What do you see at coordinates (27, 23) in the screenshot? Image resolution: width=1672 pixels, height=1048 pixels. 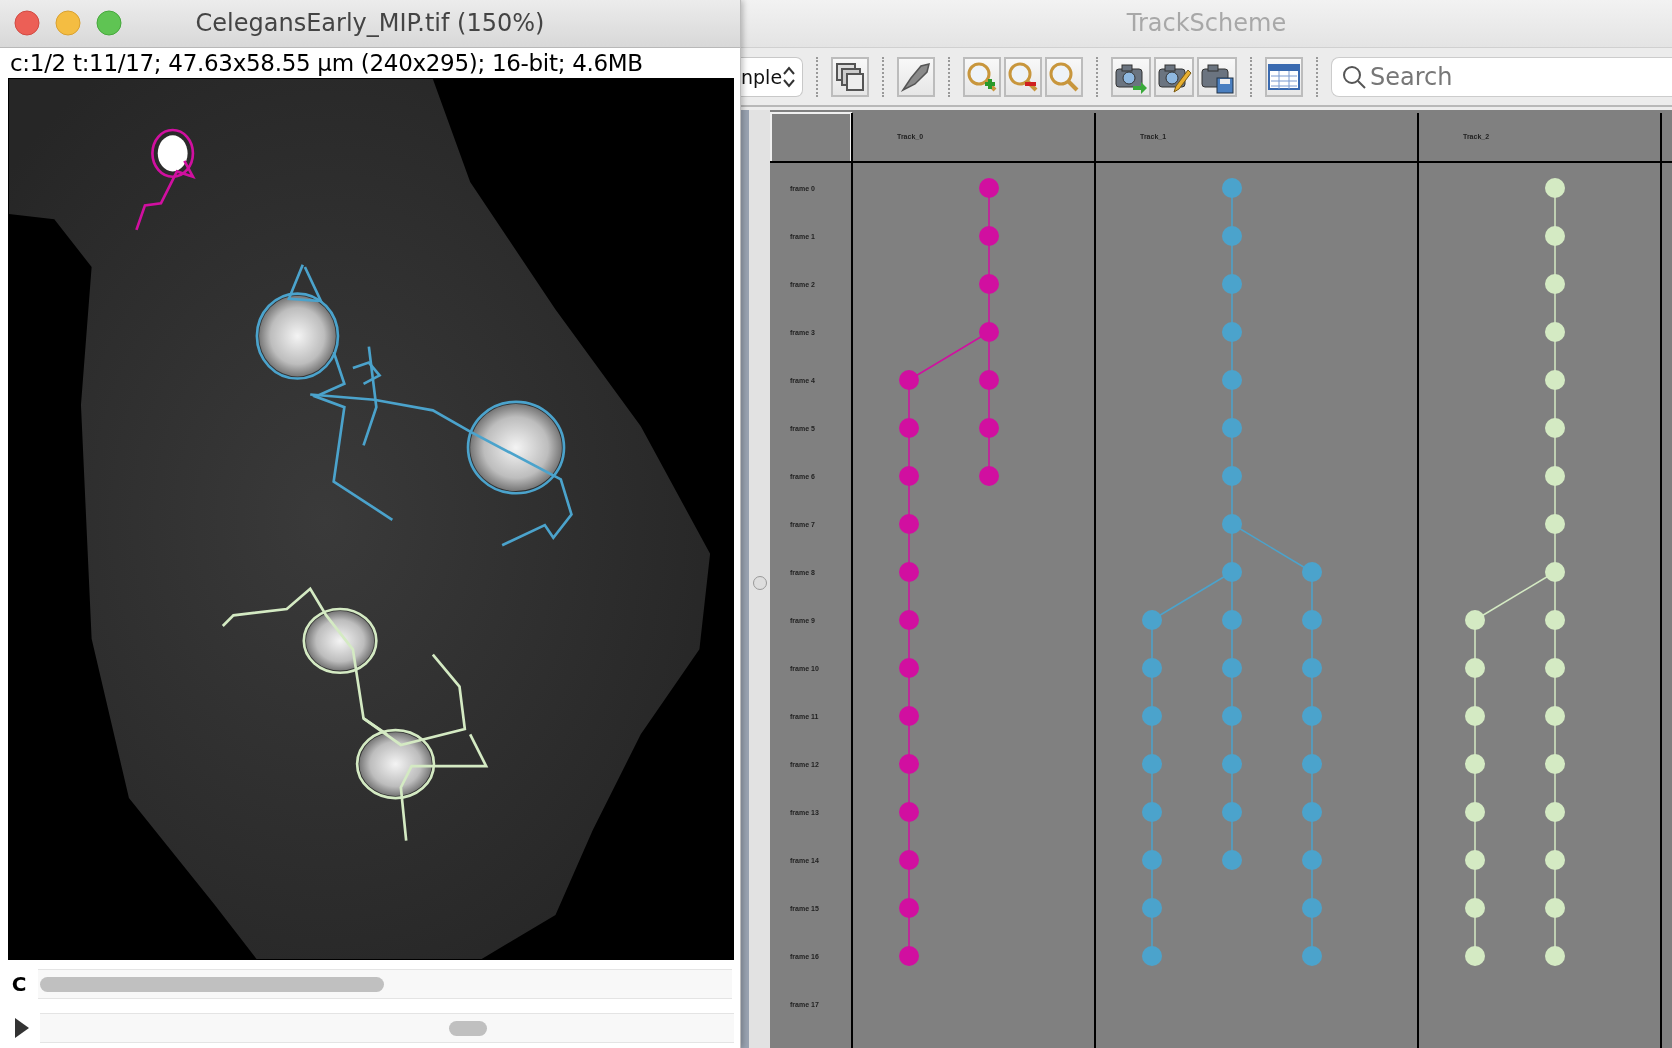 I see `close-icon` at bounding box center [27, 23].